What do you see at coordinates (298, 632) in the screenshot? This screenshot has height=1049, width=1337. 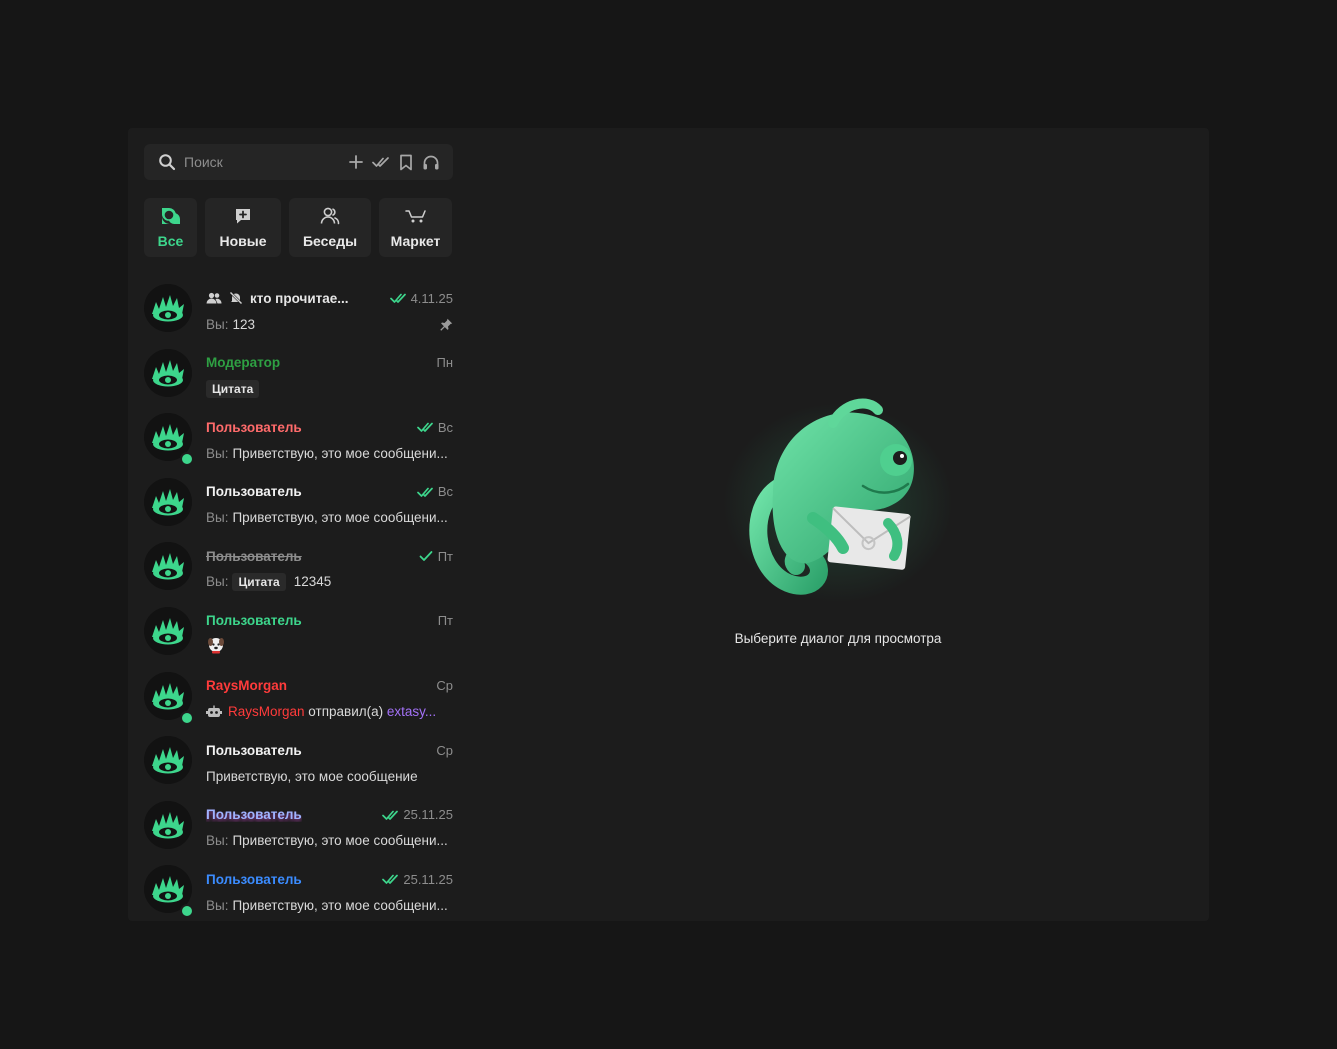 I see `chat-list-item: Пользователь Пт` at bounding box center [298, 632].